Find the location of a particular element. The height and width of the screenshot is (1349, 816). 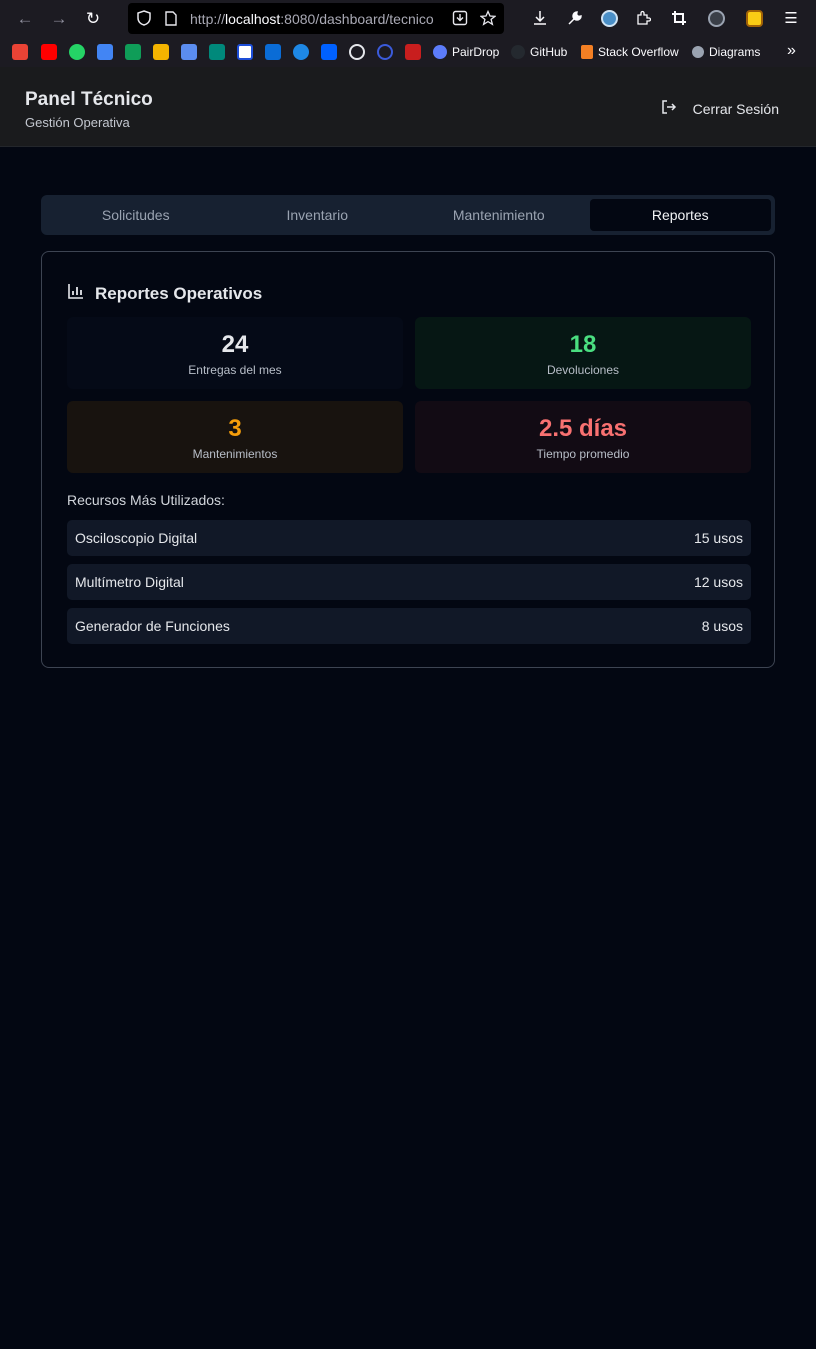

bookmark-label: Diagrams is located at coordinates (735, 52).